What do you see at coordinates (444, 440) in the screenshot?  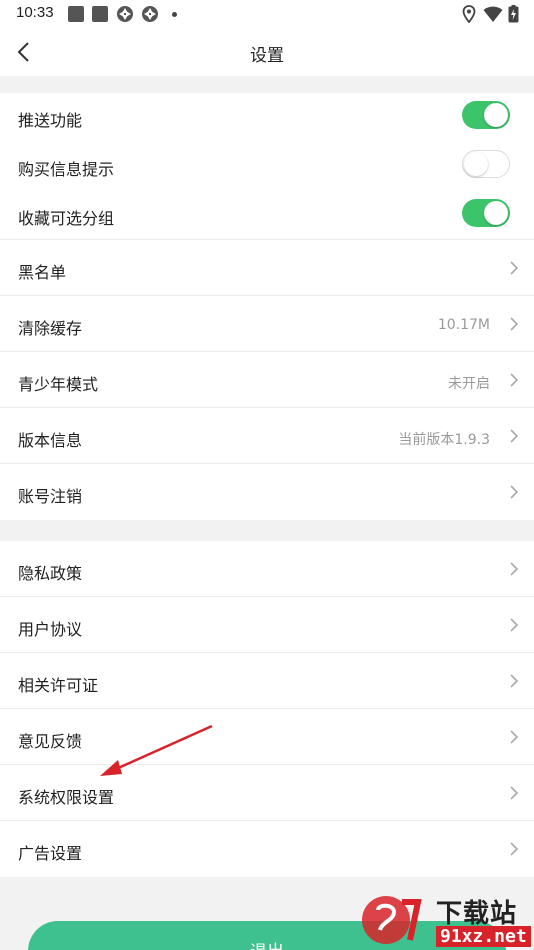 I see `version-value: 当前版本1.9.3` at bounding box center [444, 440].